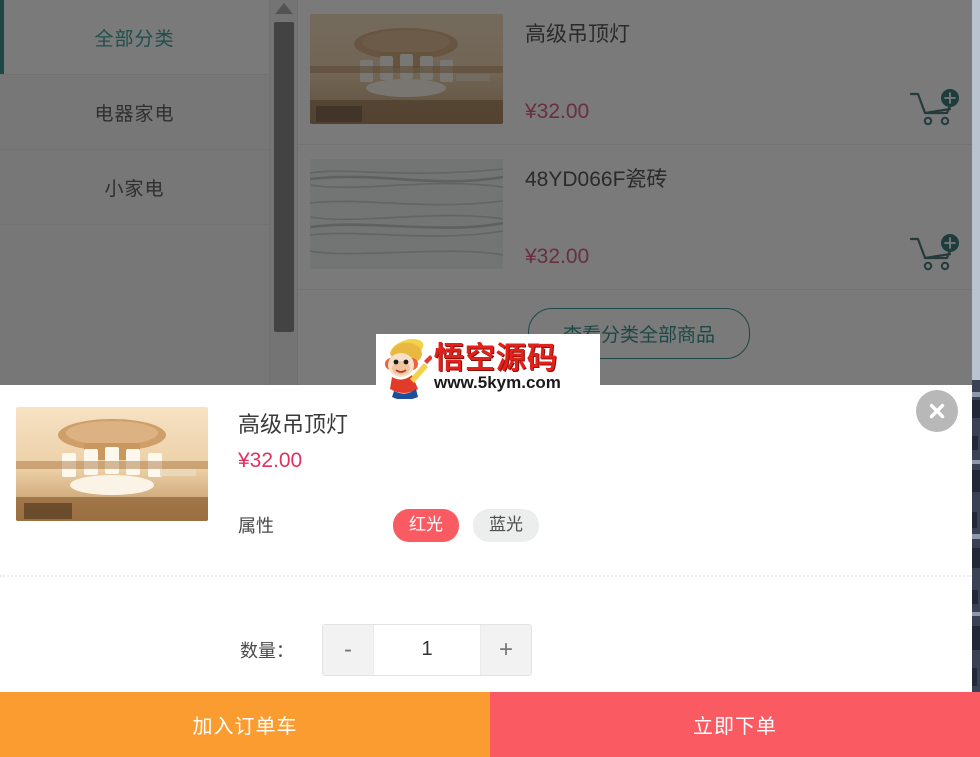 The width and height of the screenshot is (980, 757). I want to click on modal-action-bar: 加入订单车 立即下单, so click(490, 724).